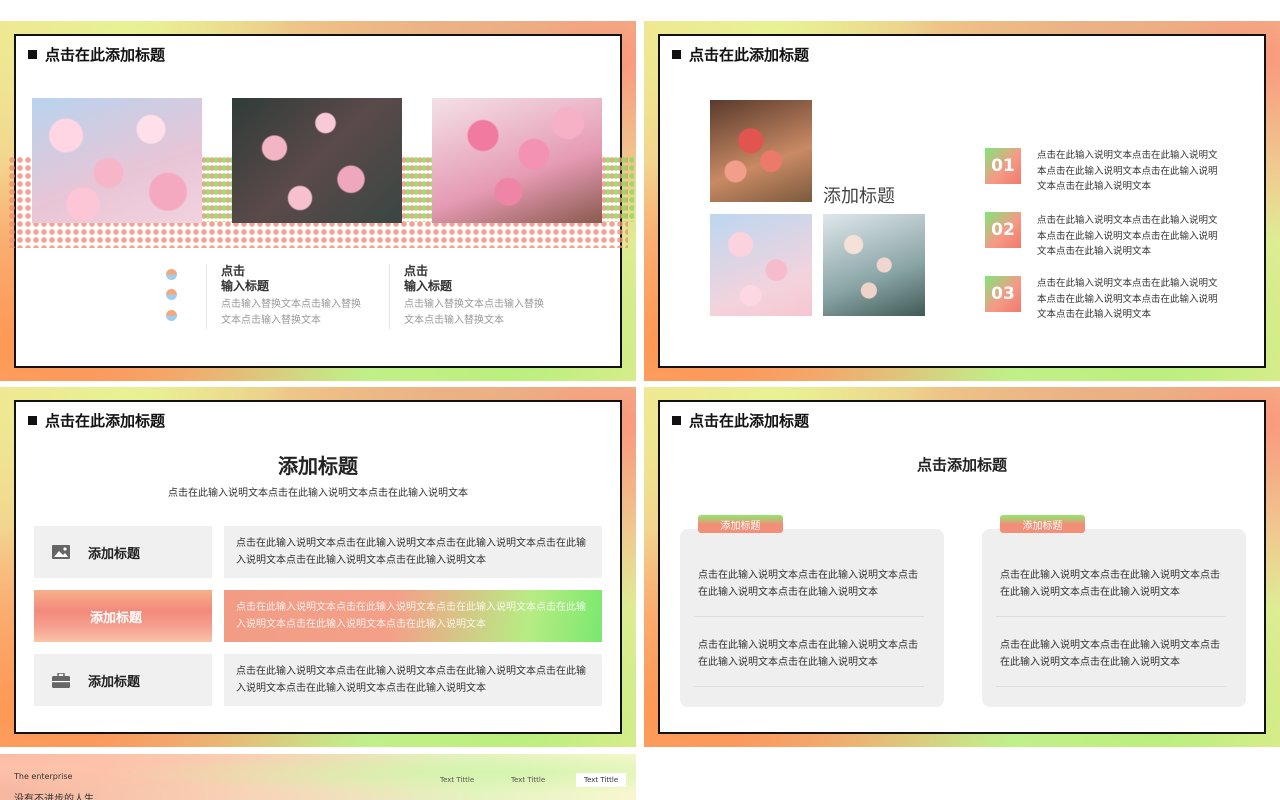  What do you see at coordinates (56, 797) in the screenshot?
I see `tagline: 没有不进步的人生,` at bounding box center [56, 797].